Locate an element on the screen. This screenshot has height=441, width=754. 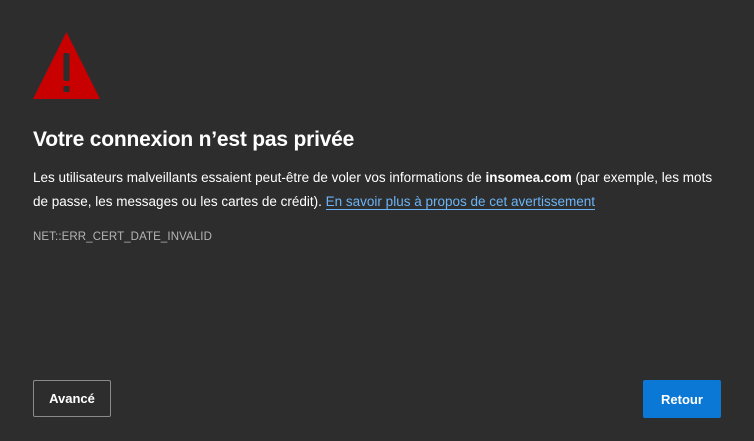
warning-triangle-icon is located at coordinates (66, 65).